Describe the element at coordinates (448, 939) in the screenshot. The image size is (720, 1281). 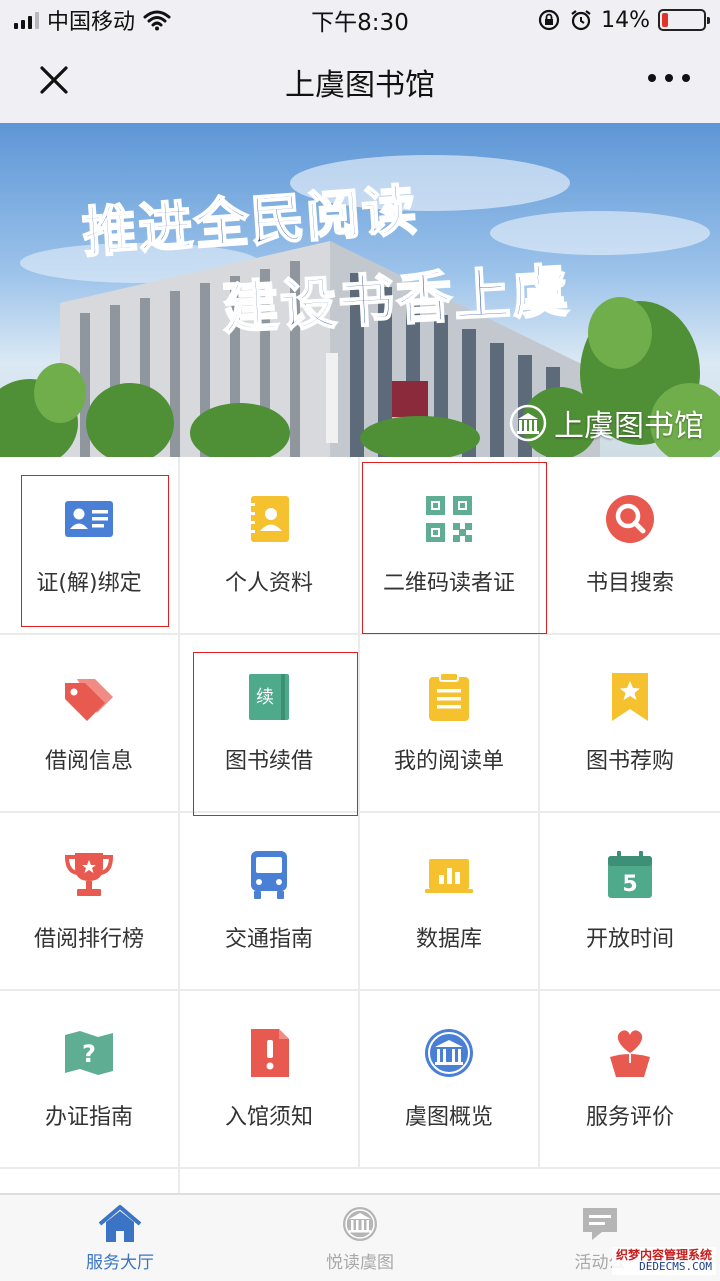
I see `grid-item-label: 数据库` at that location.